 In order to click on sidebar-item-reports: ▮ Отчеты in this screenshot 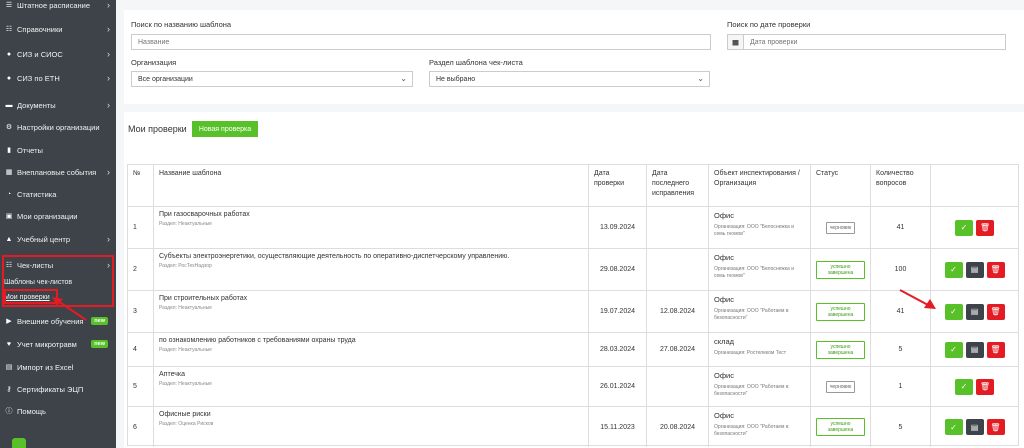, I will do `click(58, 150)`.